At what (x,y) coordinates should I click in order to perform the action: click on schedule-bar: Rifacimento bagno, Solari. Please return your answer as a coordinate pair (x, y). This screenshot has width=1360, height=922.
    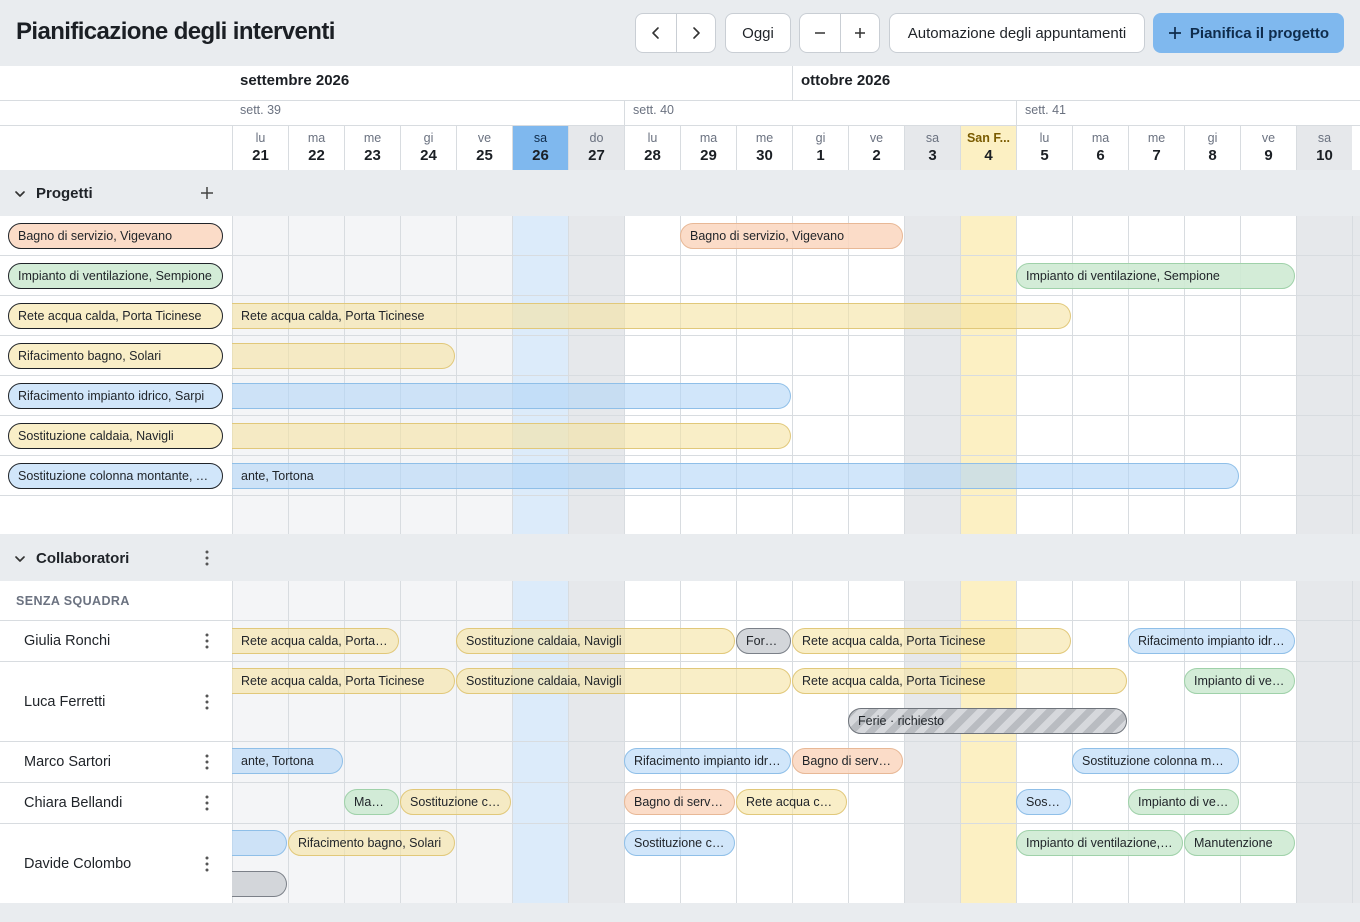
    Looking at the image, I should click on (371, 843).